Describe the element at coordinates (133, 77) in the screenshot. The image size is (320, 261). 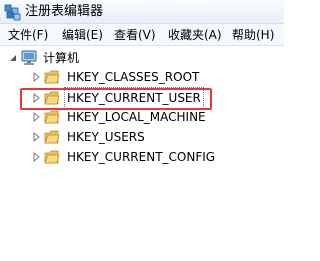
I see `tree-item-label: HKEY_CLASSES_ROOT` at that location.